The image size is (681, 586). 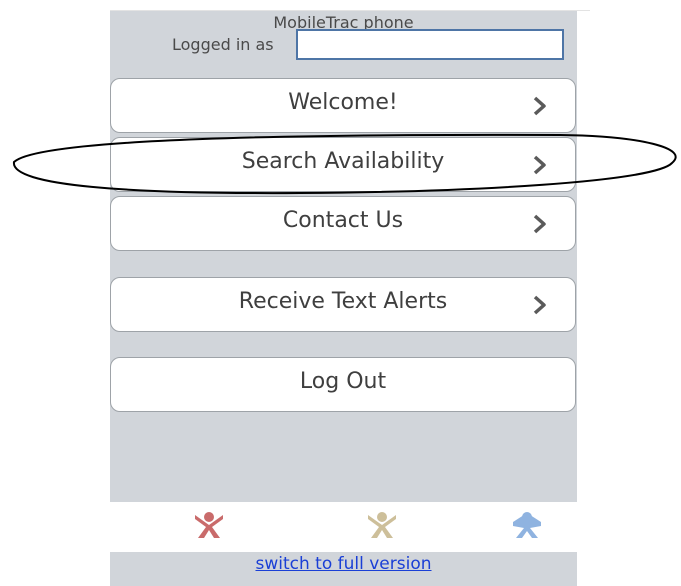 I want to click on tan-figure-icon, so click(x=382, y=525).